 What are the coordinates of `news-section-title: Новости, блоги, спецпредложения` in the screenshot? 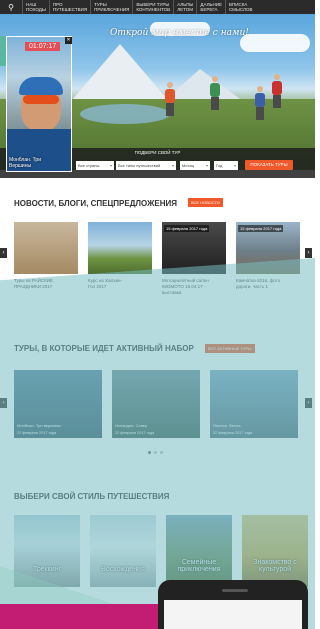 It's located at (95, 203).